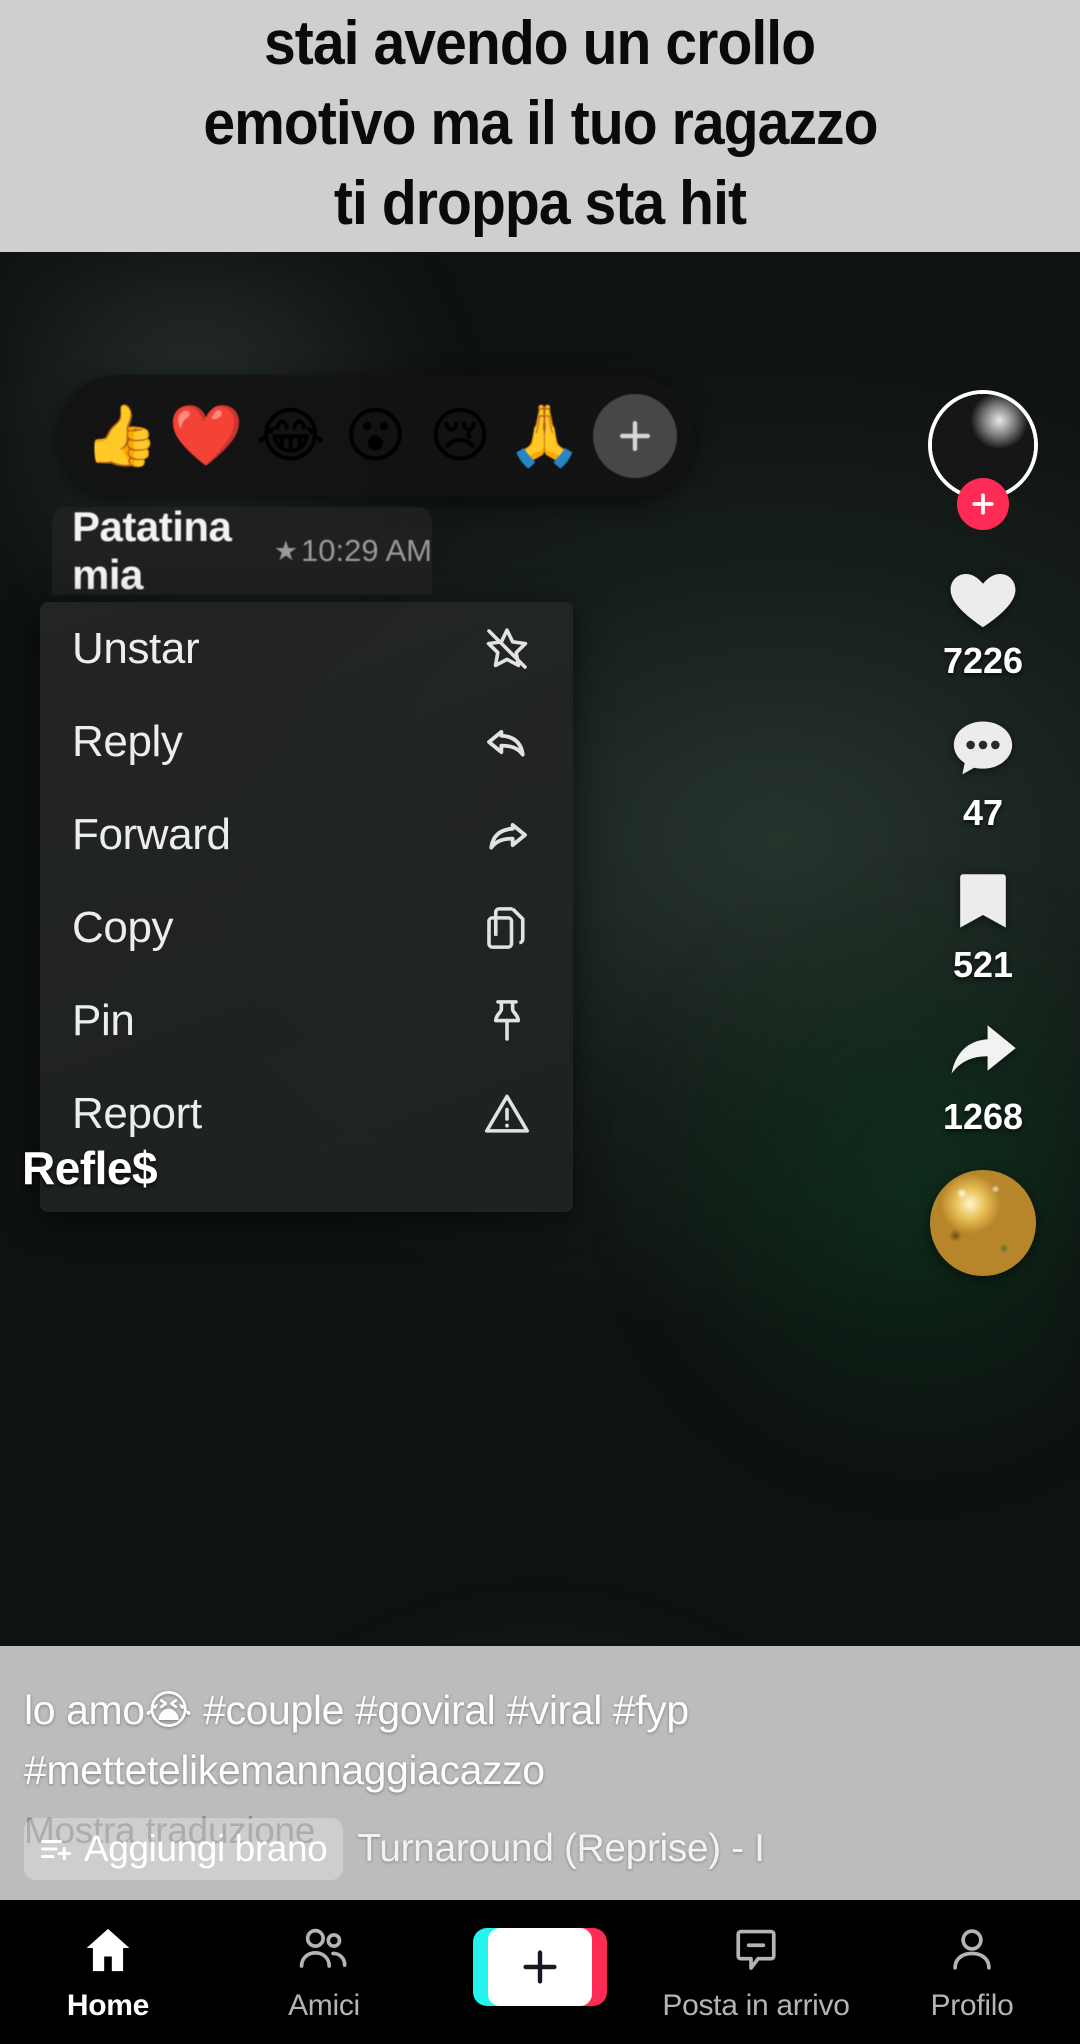  I want to click on comment-count: 47, so click(983, 812).